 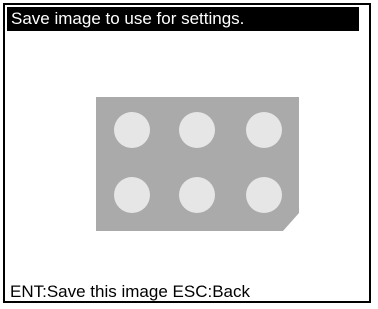 I want to click on screen-title: Save image to use for settings., so click(x=183, y=19).